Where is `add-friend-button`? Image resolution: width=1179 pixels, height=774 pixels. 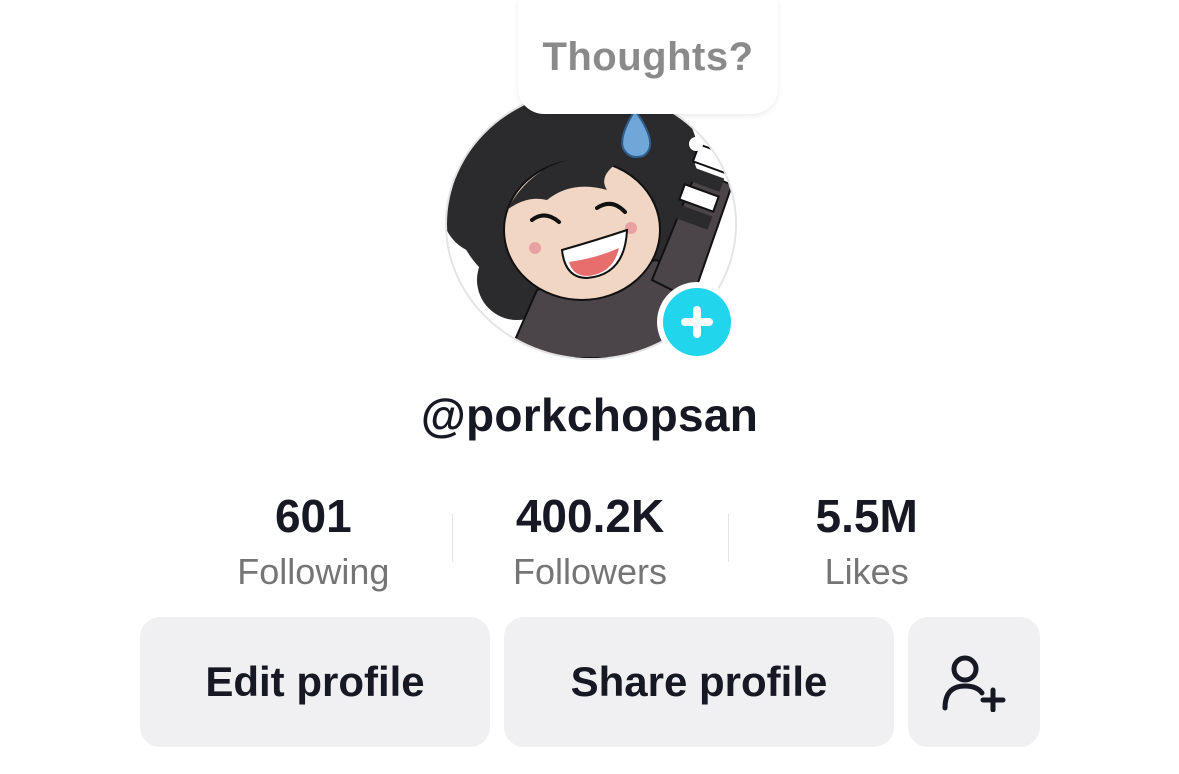
add-friend-button is located at coordinates (974, 682).